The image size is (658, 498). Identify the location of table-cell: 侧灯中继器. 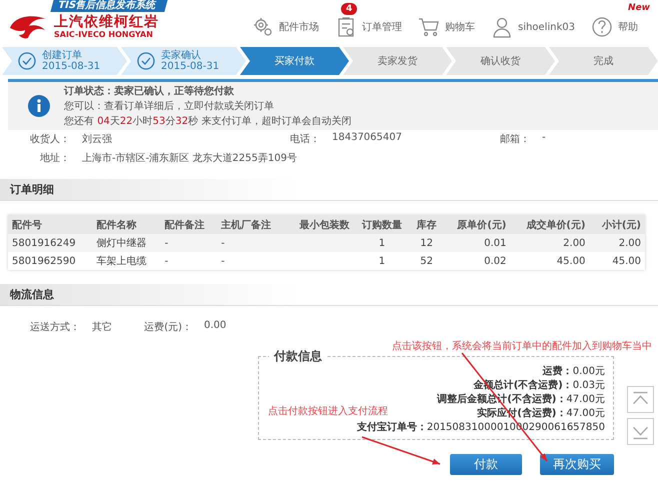
(126, 243).